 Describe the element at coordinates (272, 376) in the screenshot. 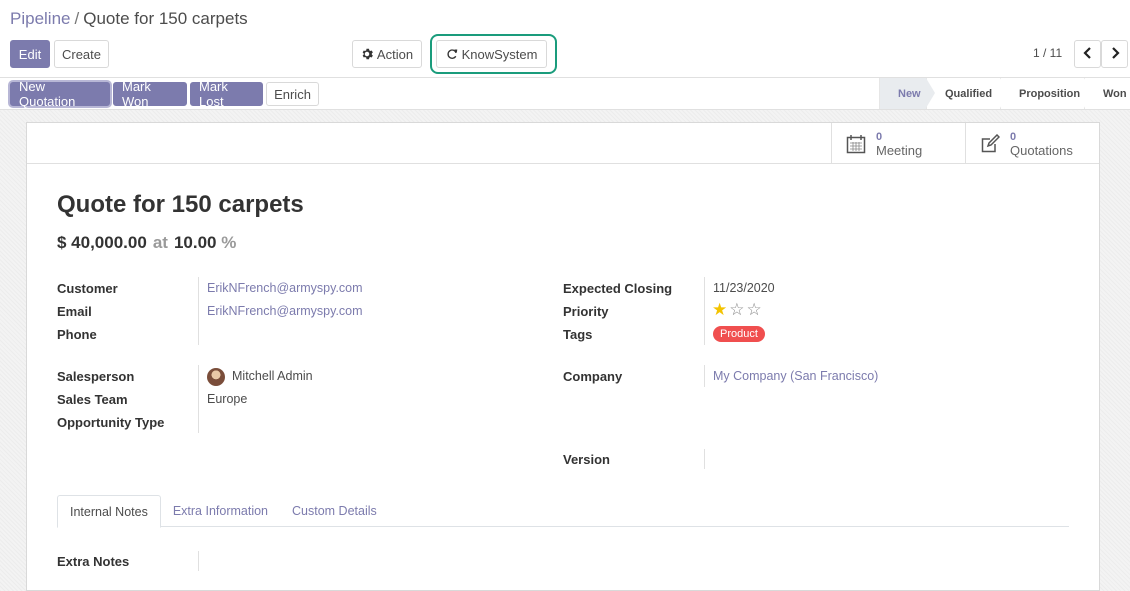

I see `salesperson-value: Mitchell Admin` at that location.